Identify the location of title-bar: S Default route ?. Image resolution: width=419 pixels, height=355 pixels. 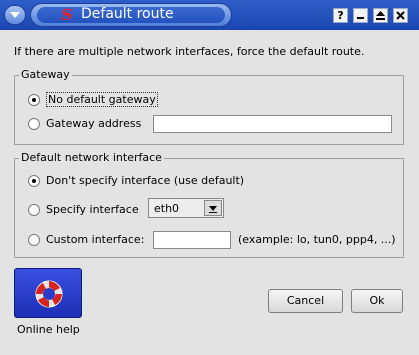
(209, 15).